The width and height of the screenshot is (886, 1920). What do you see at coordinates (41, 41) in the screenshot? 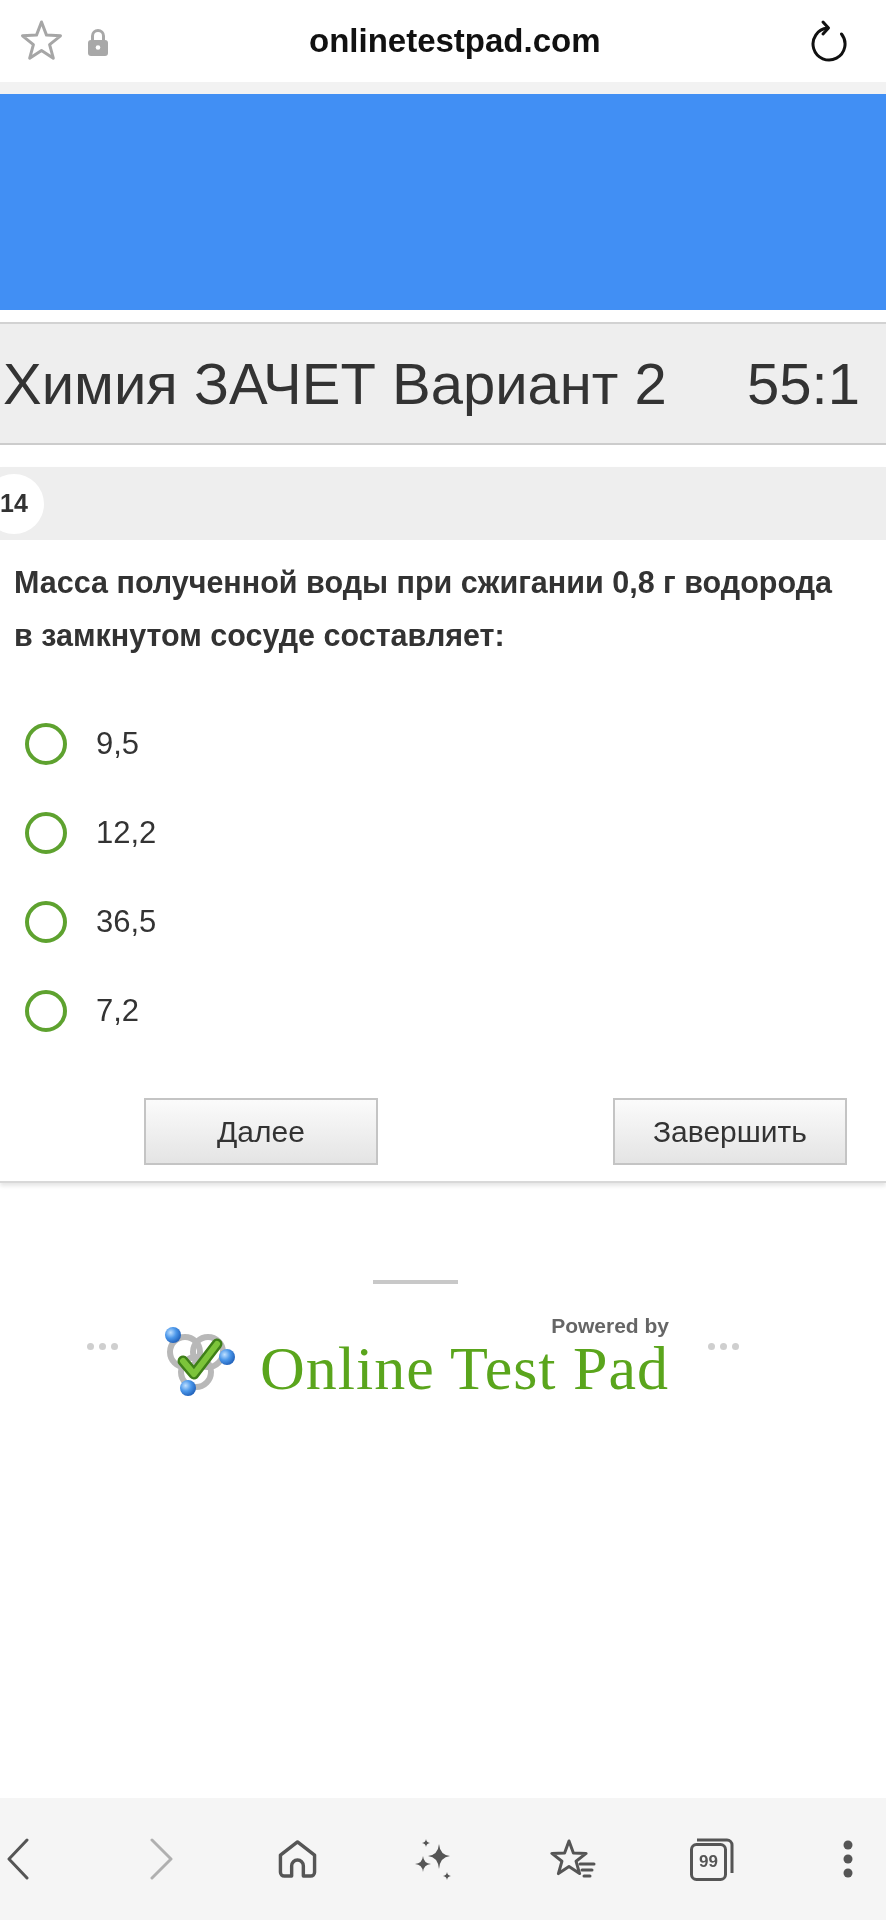
I see `bookmark-star-icon` at bounding box center [41, 41].